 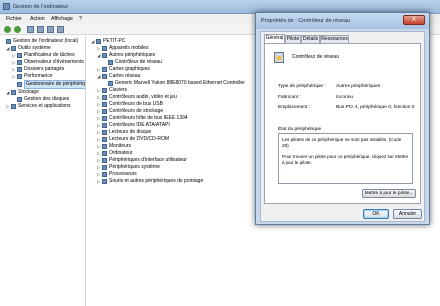 What do you see at coordinates (104, 181) in the screenshot?
I see `mouse-icon` at bounding box center [104, 181].